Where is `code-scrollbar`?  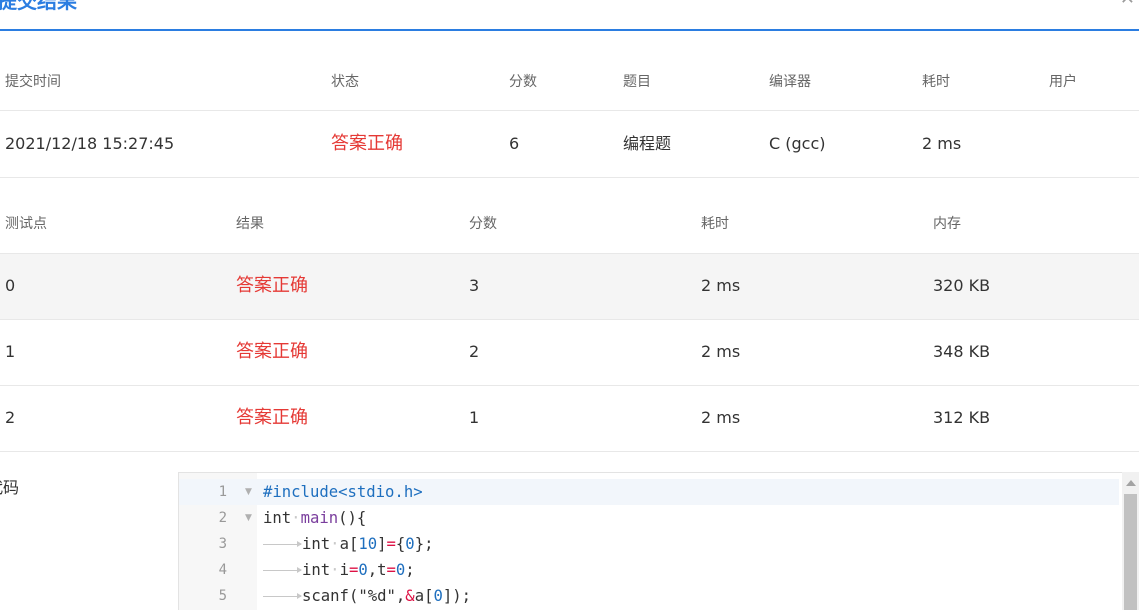
code-scrollbar is located at coordinates (1130, 541).